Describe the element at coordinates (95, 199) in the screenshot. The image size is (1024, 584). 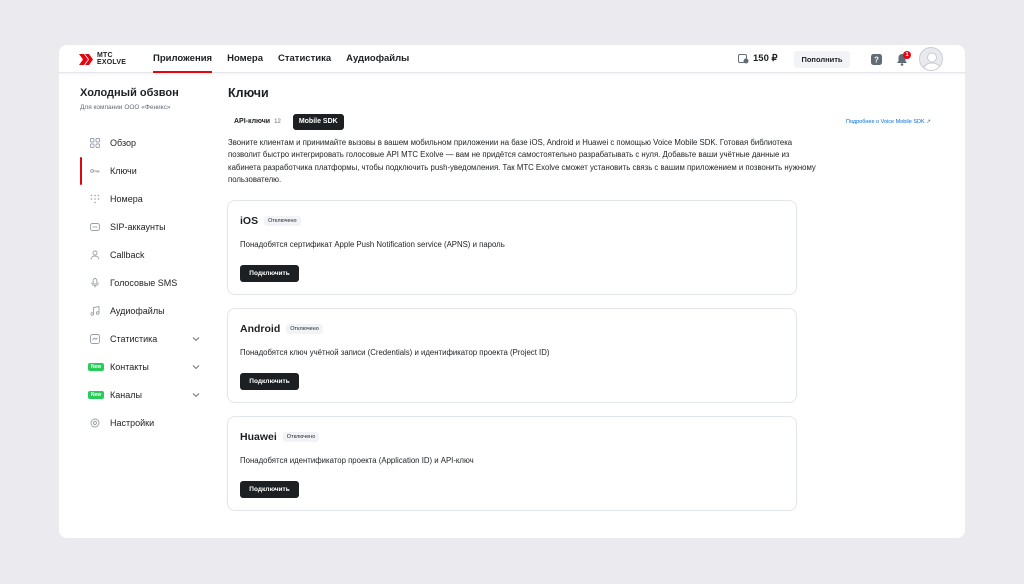
I see `dialpad-icon` at that location.